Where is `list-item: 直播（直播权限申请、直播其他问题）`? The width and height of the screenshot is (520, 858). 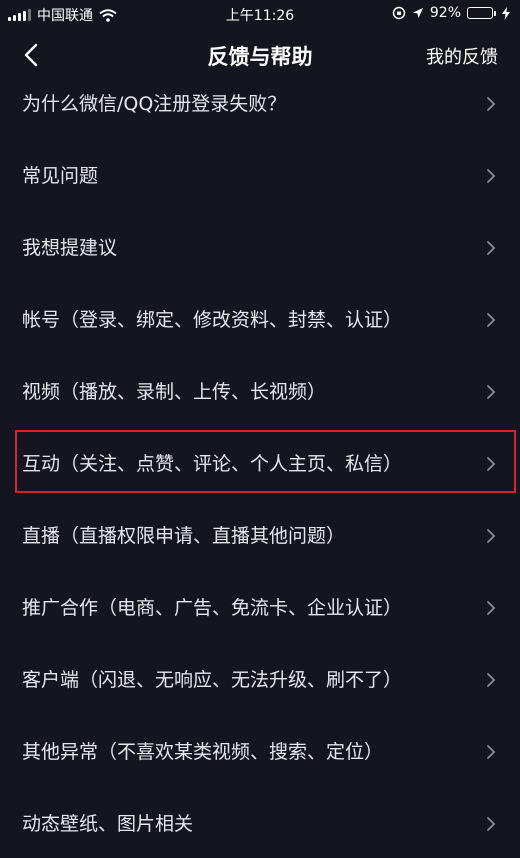
list-item: 直播（直播权限申请、直播其他问题） is located at coordinates (260, 536).